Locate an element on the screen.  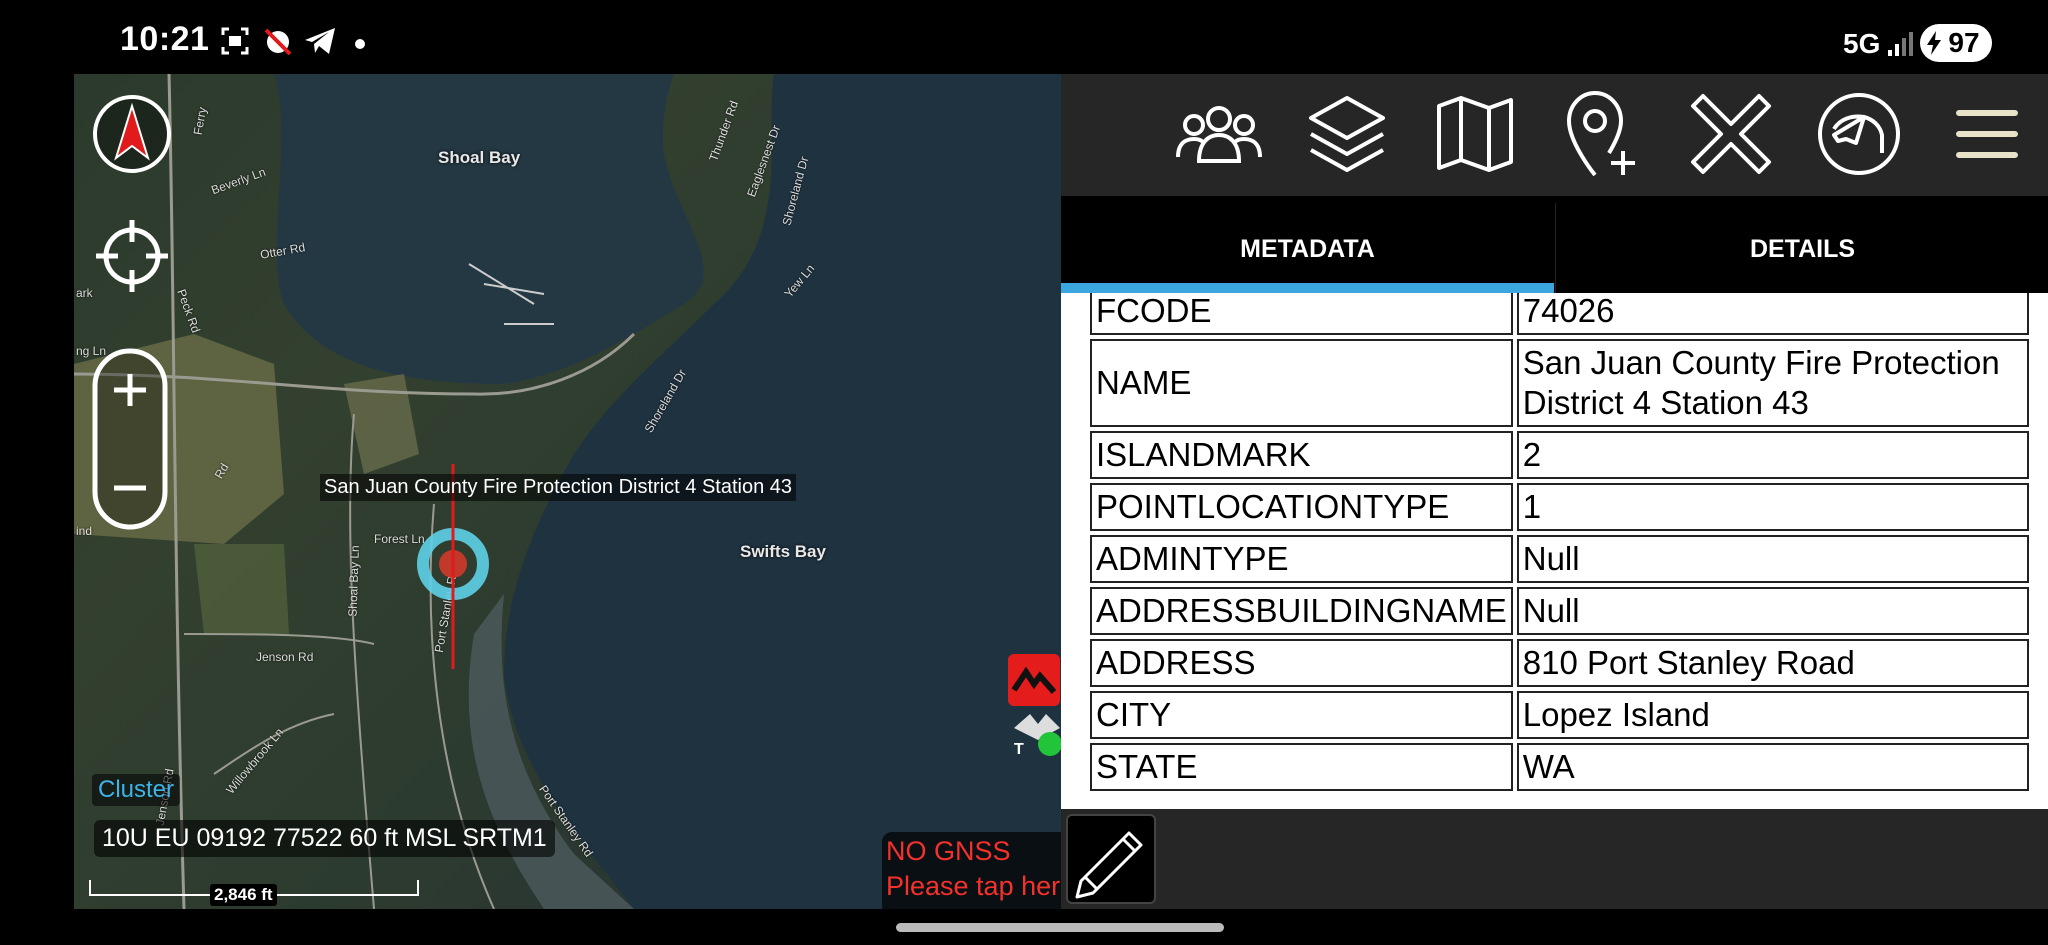
charging-icon is located at coordinates (1934, 43).